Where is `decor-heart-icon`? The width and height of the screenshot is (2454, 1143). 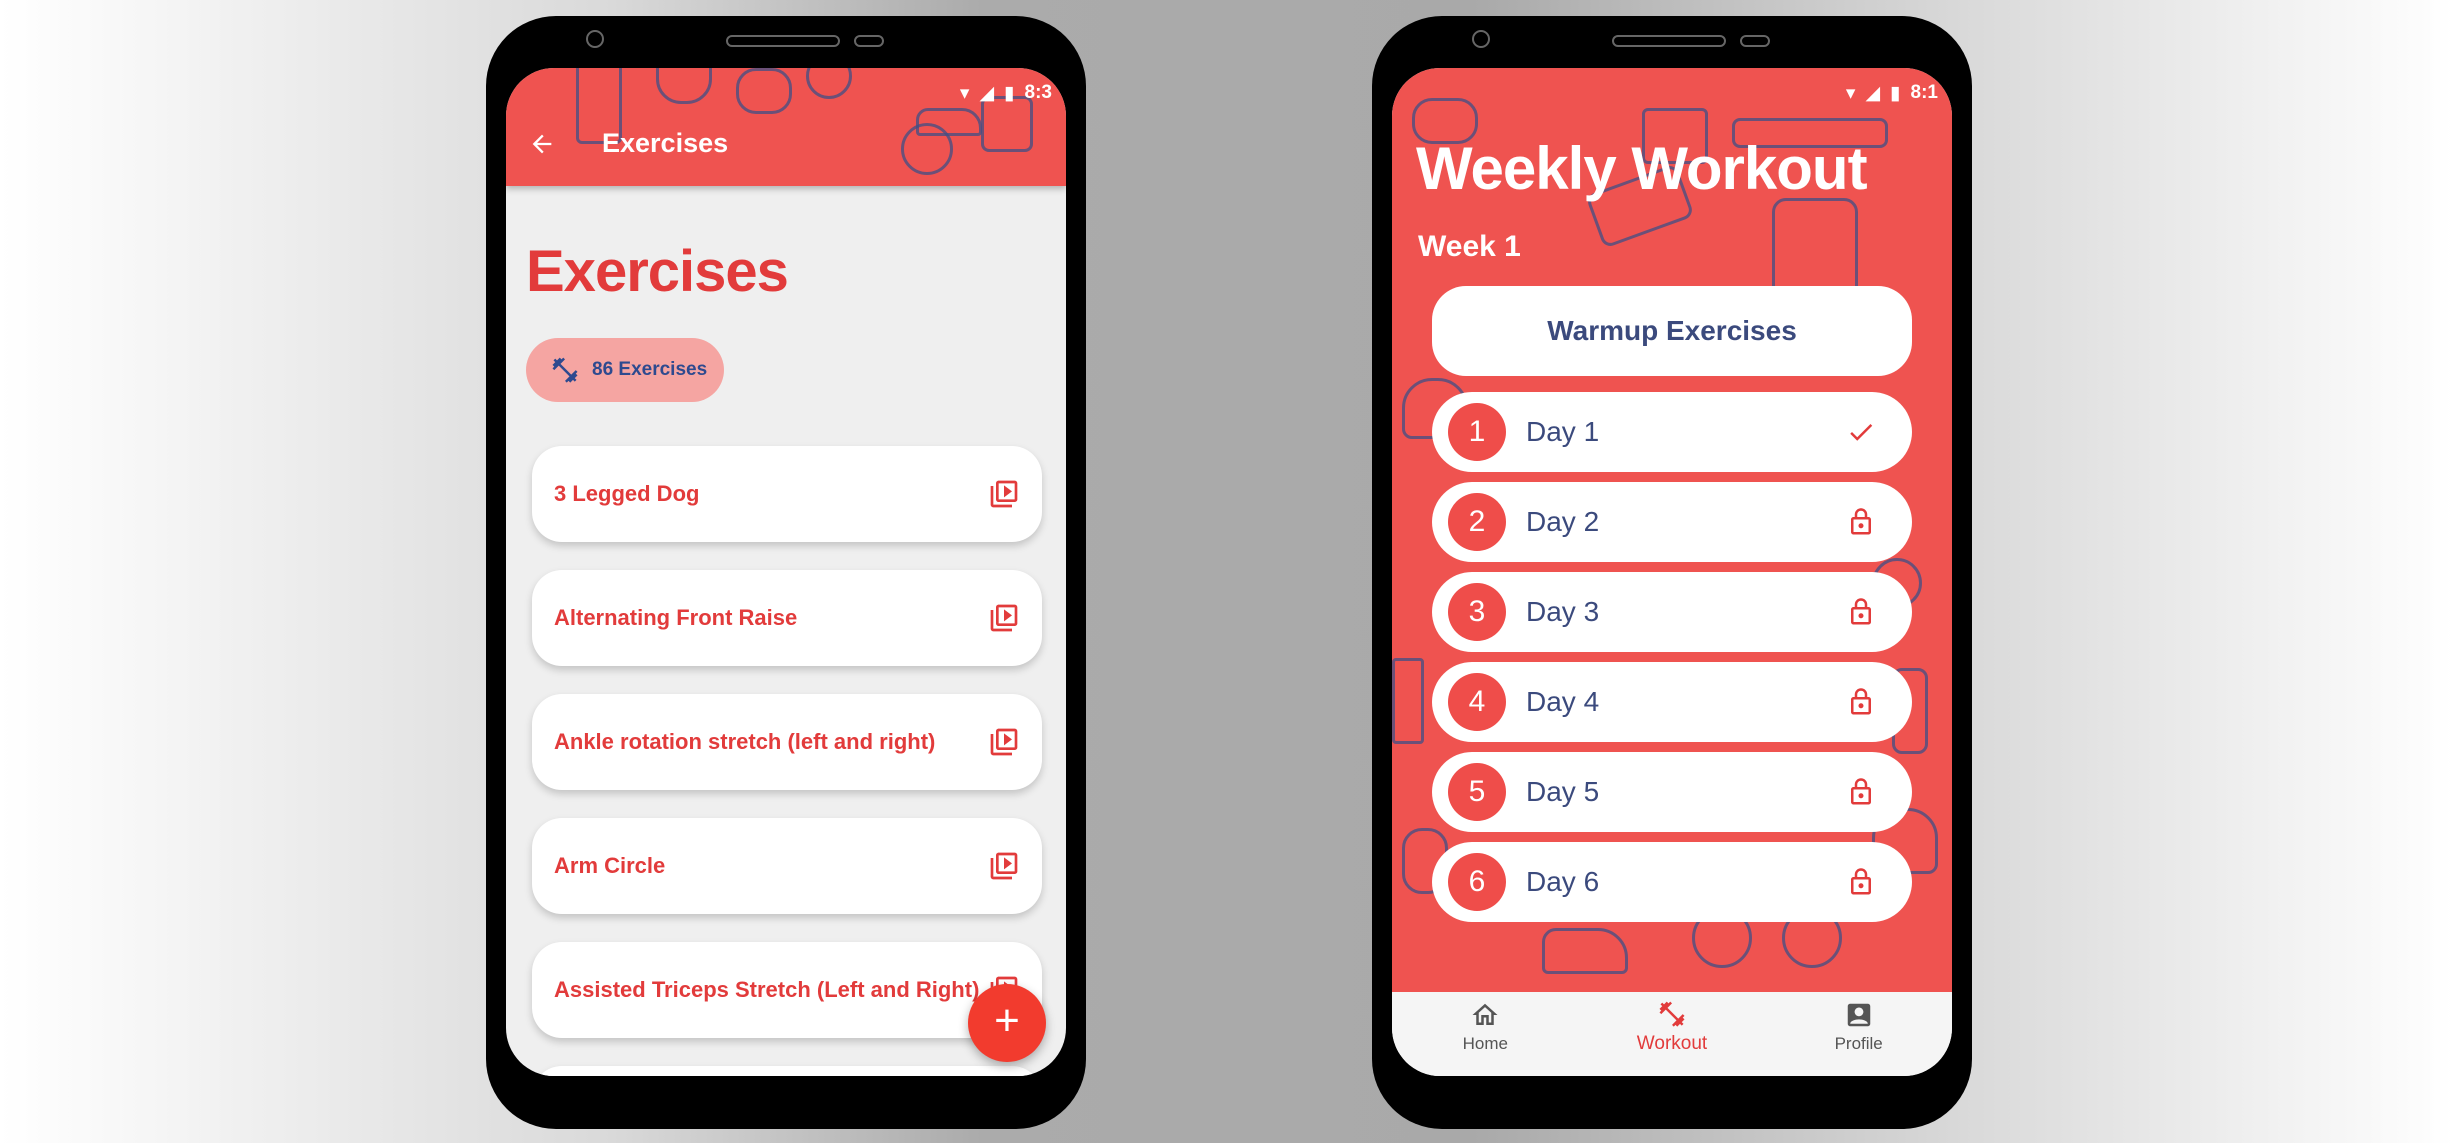
decor-heart-icon is located at coordinates (684, 86).